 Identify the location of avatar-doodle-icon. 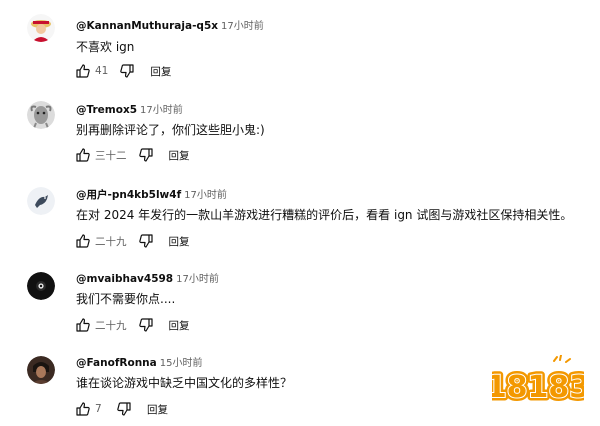
(41, 115).